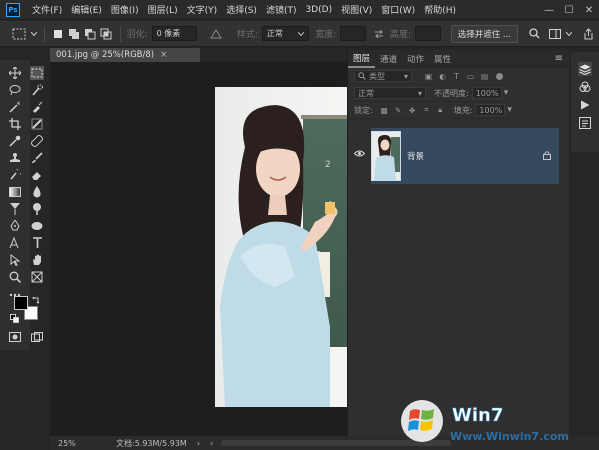 The image size is (599, 450). Describe the element at coordinates (356, 9) in the screenshot. I see `menu-view: 视图(V)` at that location.